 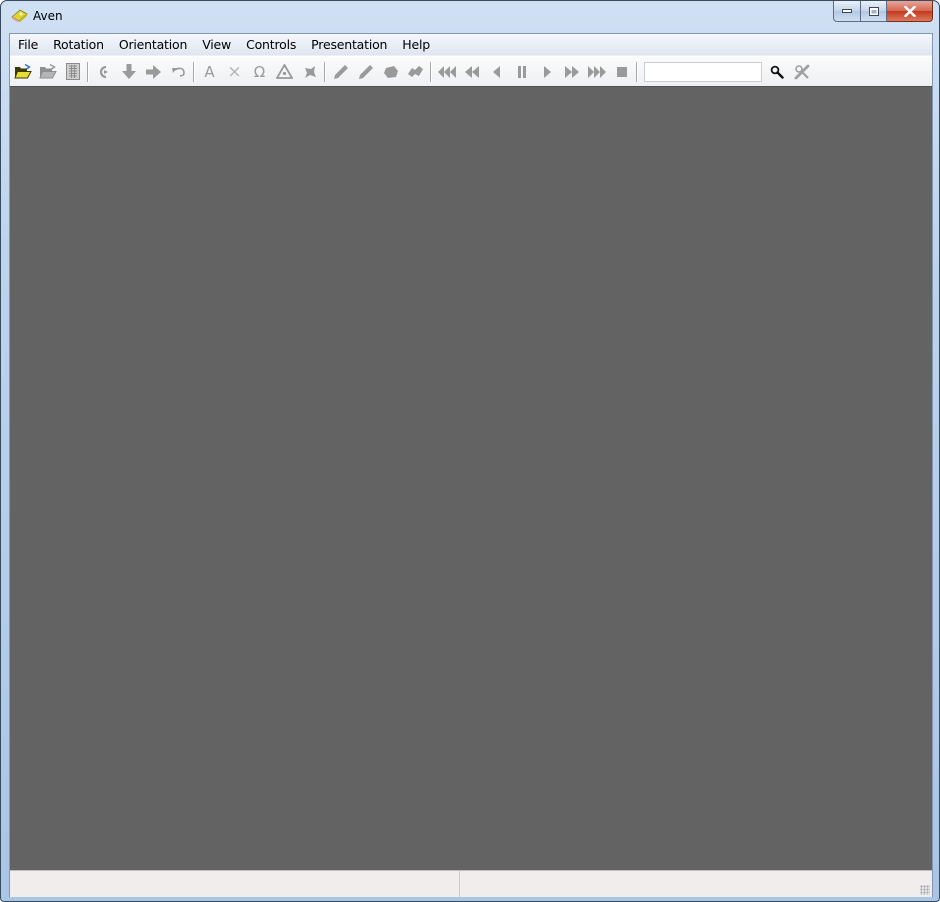 I want to click on play-icon, so click(x=547, y=71).